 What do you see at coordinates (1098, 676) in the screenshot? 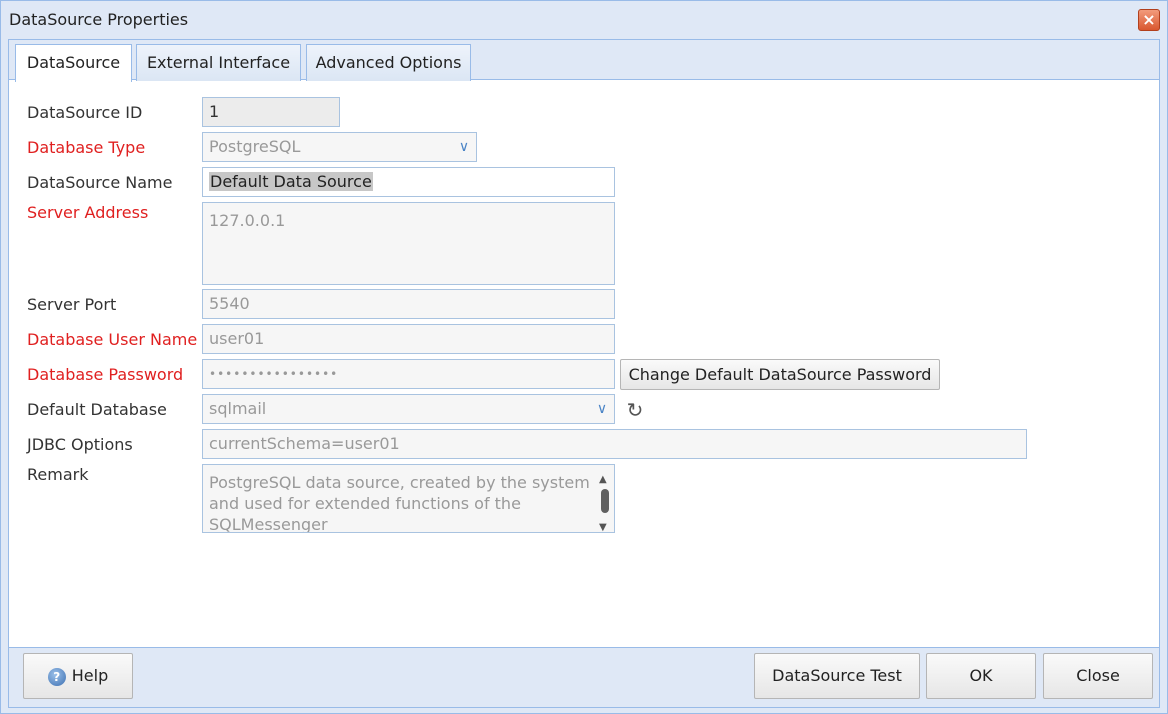
I see `close-button: Close` at bounding box center [1098, 676].